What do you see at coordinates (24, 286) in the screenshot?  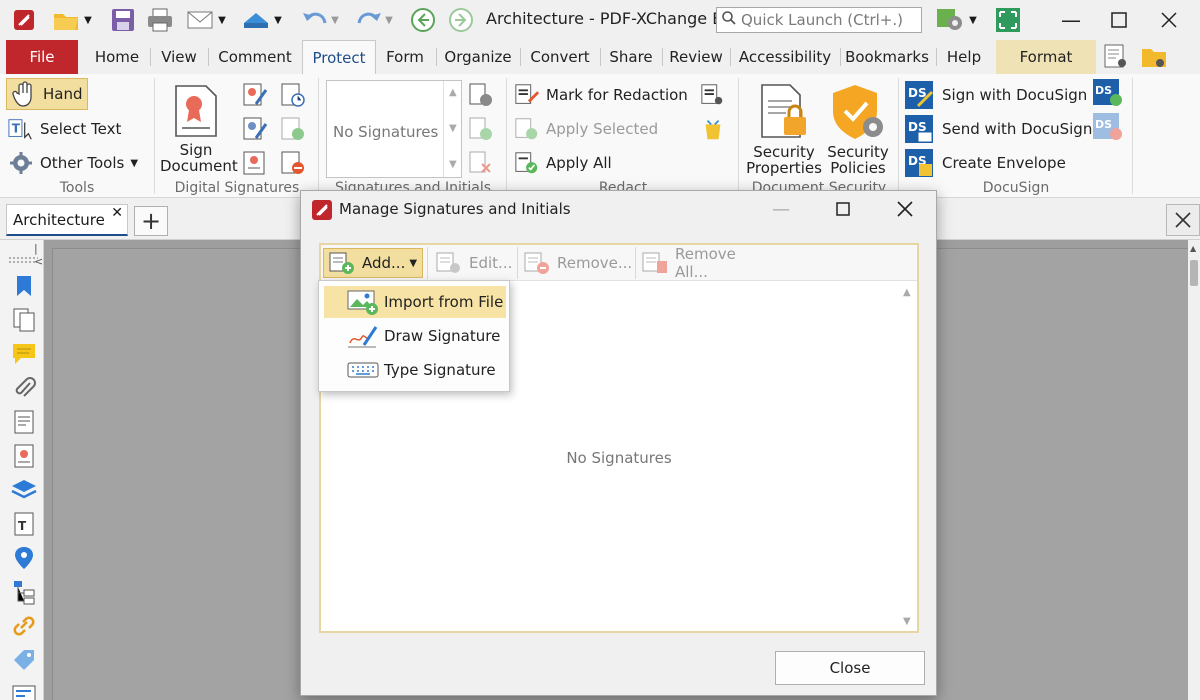 I see `bookmark-icon` at bounding box center [24, 286].